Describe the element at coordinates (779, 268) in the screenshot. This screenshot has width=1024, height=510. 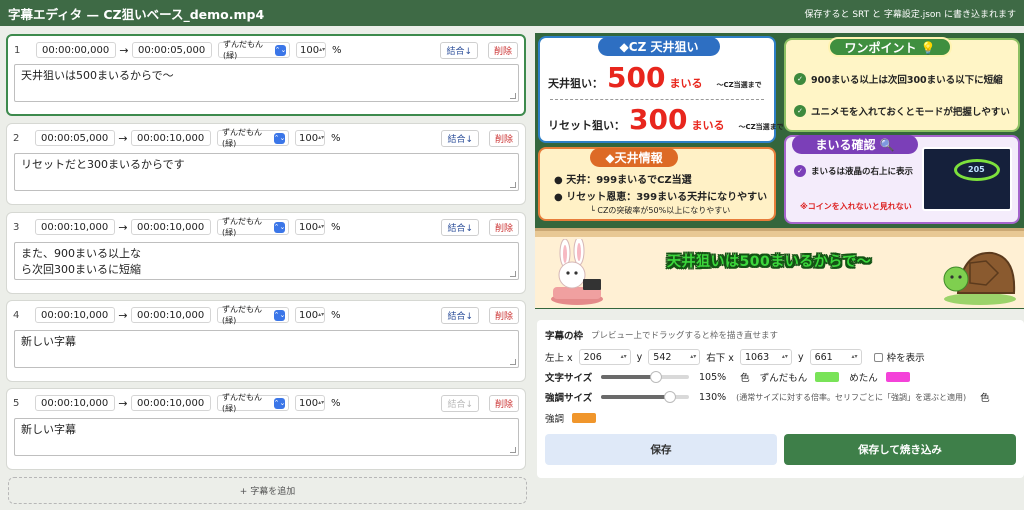
I see `caption-strip: 天井狙いは500まいるからで〜` at that location.